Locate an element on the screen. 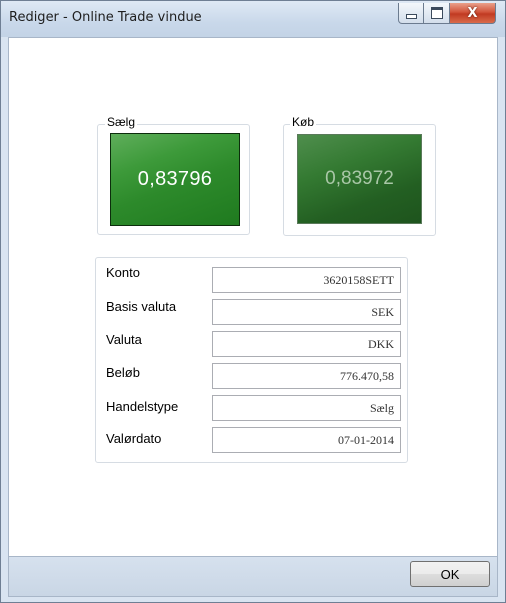 The image size is (506, 603). valuta-field: DKK is located at coordinates (306, 344).